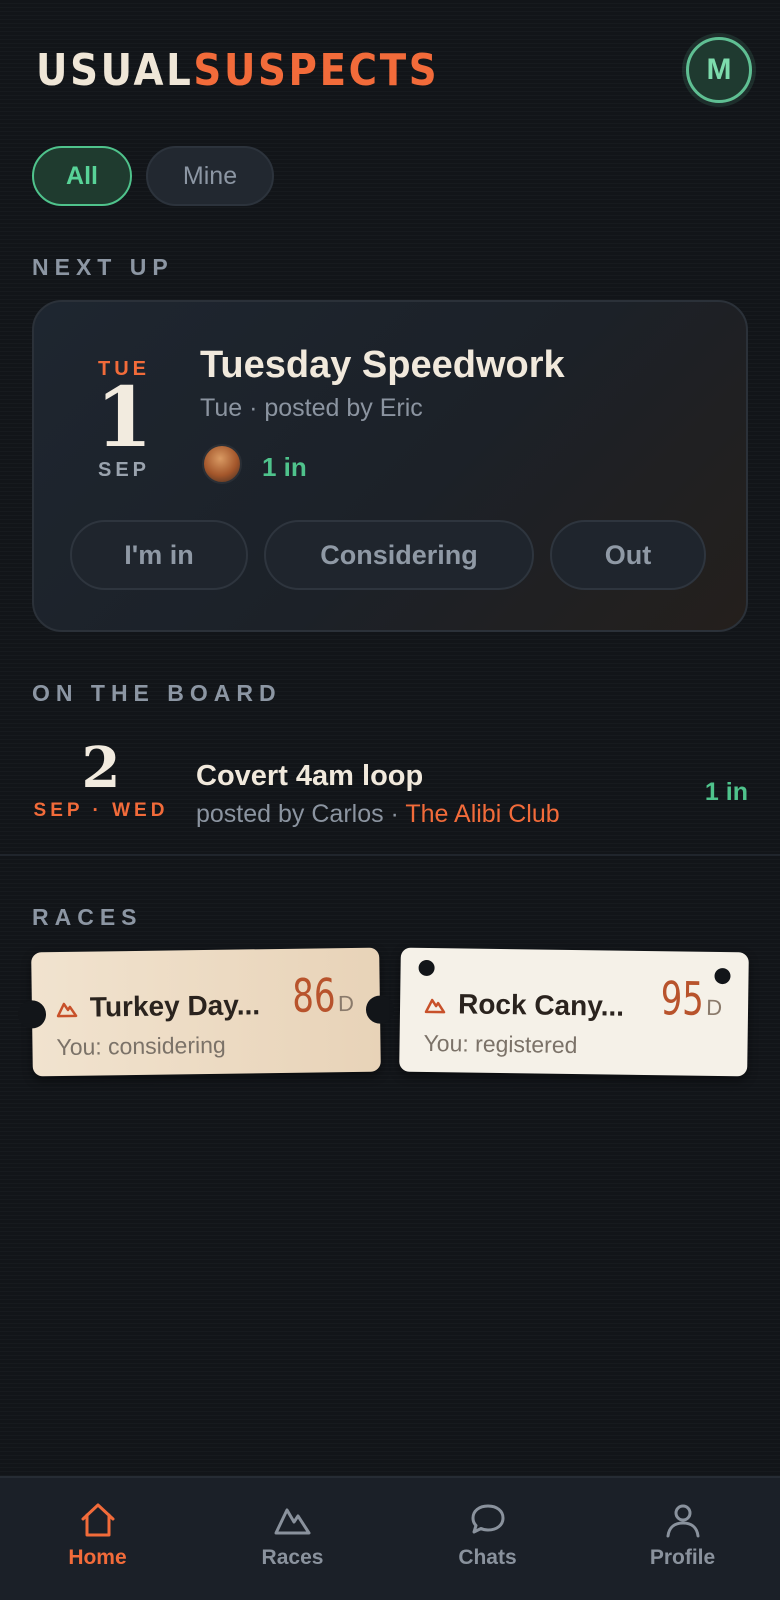 The height and width of the screenshot is (1600, 780). What do you see at coordinates (487, 1519) in the screenshot?
I see `chat-bubble-icon` at bounding box center [487, 1519].